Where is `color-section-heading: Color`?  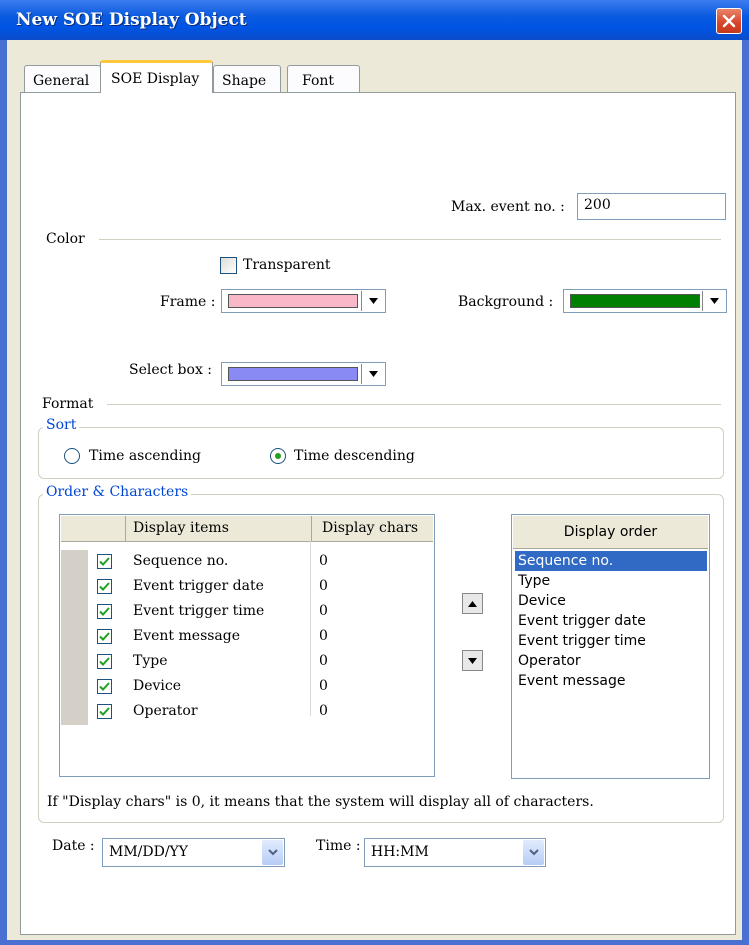
color-section-heading: Color is located at coordinates (65, 239).